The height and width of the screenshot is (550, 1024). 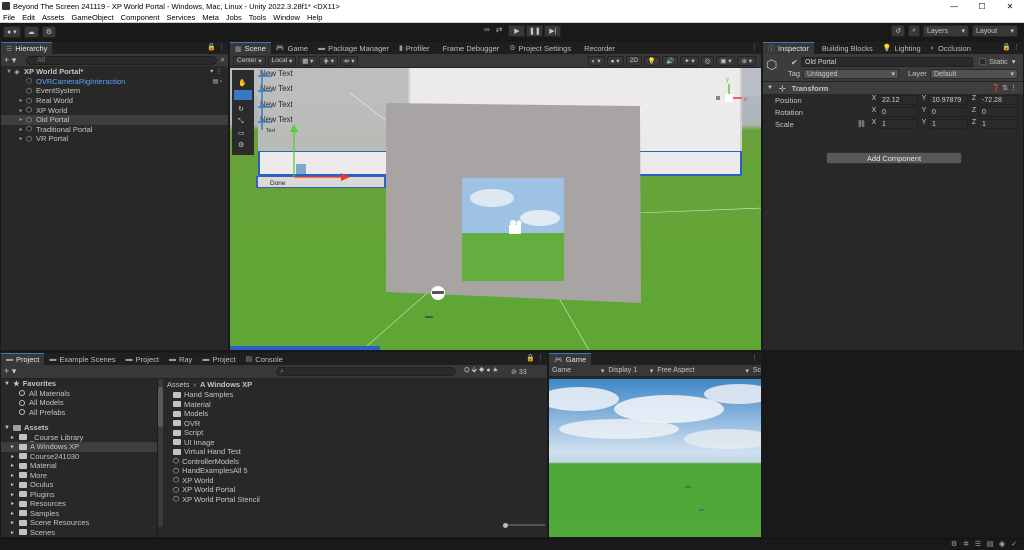 I want to click on asset-folder-item: ▸ Scenes, so click(x=79, y=533).